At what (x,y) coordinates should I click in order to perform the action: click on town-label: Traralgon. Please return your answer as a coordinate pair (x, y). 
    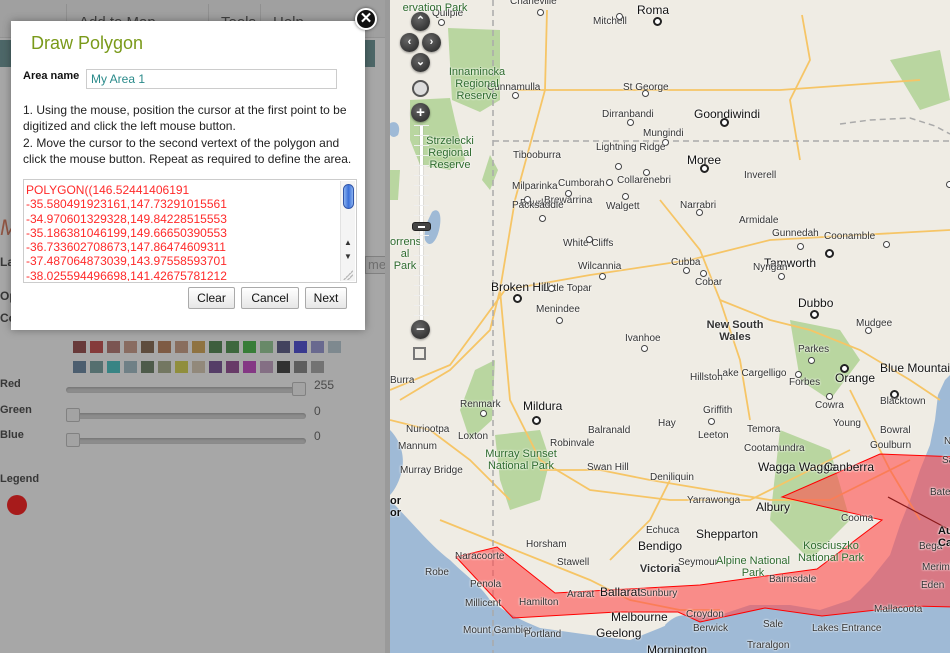
    Looking at the image, I should click on (768, 645).